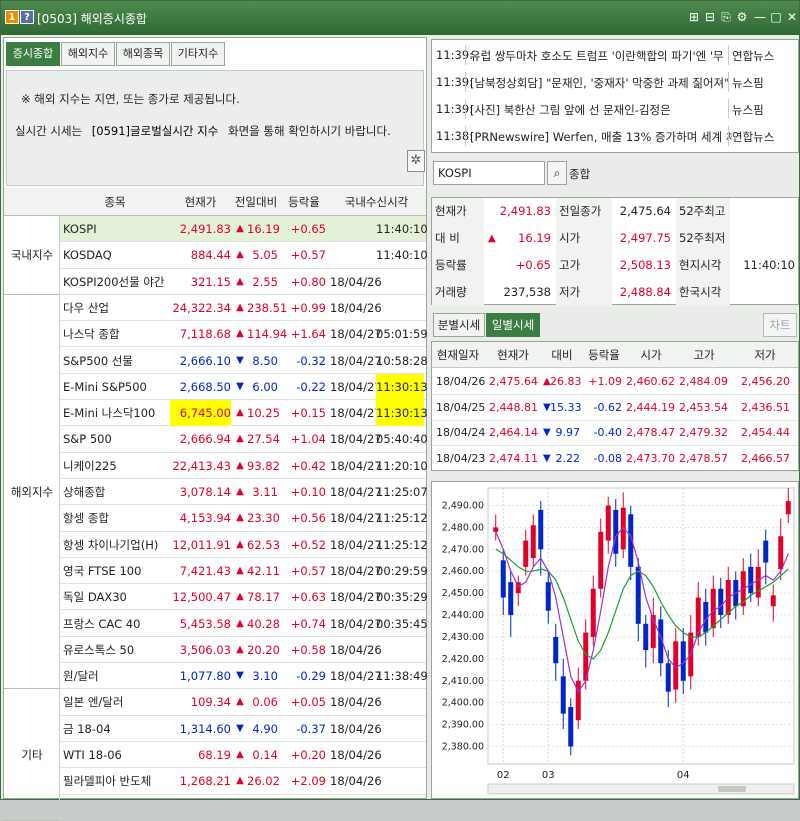 Image resolution: width=800 pixels, height=821 pixels. Describe the element at coordinates (568, 458) in the screenshot. I see `daily-change: 2.22` at that location.